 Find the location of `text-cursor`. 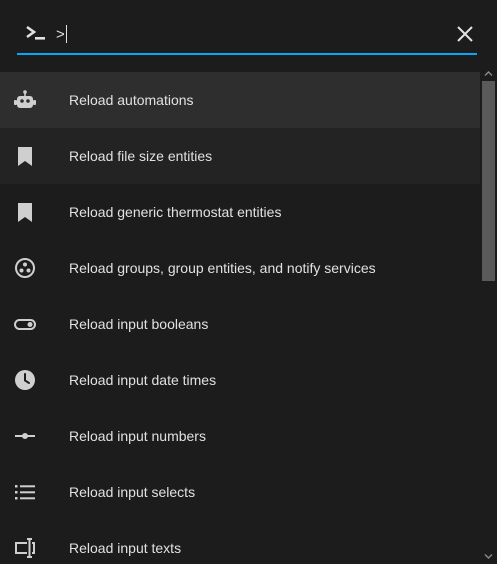

text-cursor is located at coordinates (66, 34).